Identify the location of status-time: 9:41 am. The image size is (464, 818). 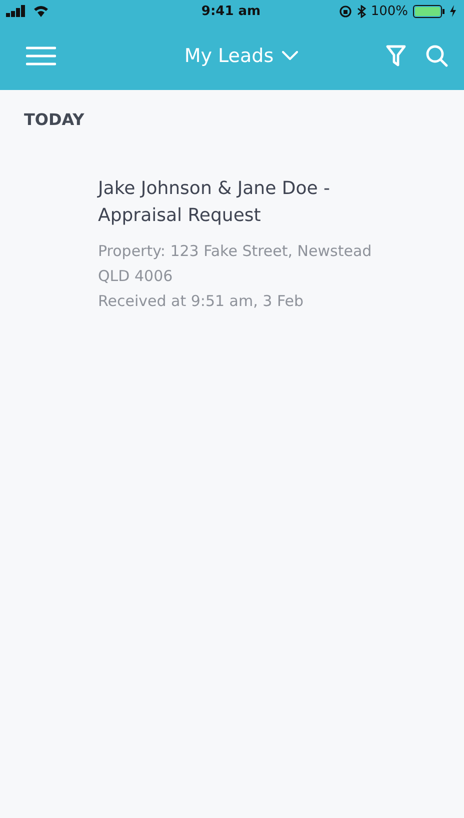
(231, 11).